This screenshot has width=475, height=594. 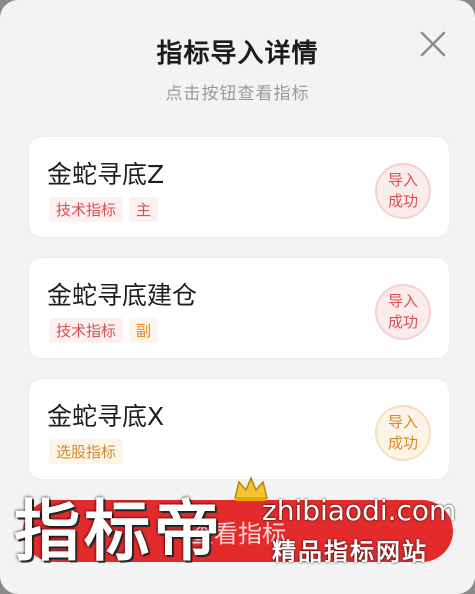 I want to click on dialog-subtitle: 点击按钮查看指标, so click(x=237, y=94).